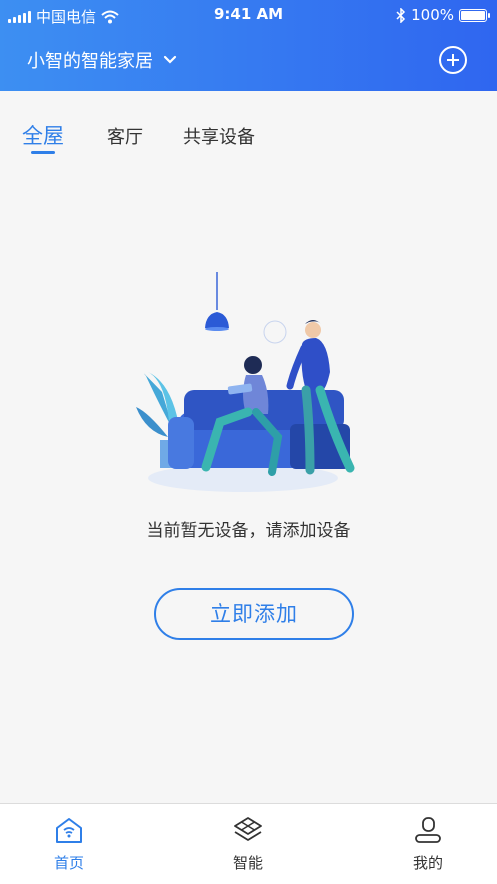 The image size is (497, 884). Describe the element at coordinates (68, 863) in the screenshot. I see `tabbar-home-label: 首页` at that location.